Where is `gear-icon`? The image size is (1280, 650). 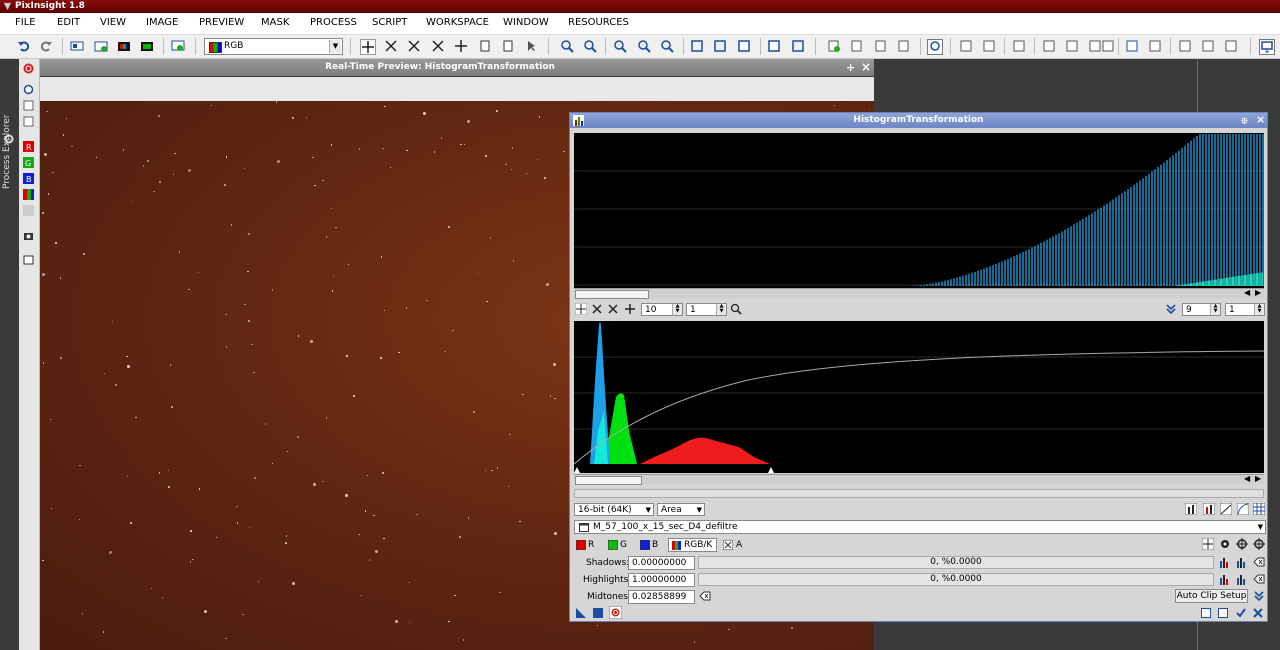 gear-icon is located at coordinates (1225, 544).